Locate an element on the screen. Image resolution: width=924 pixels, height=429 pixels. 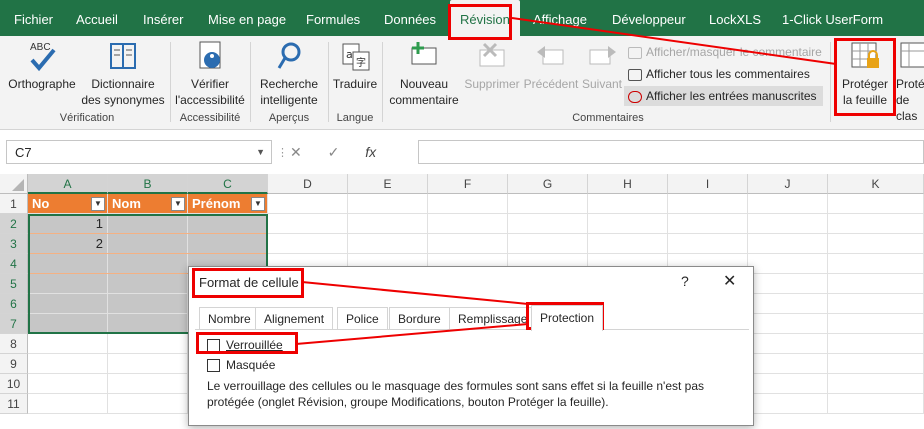
tab-protection: Protection is located at coordinates (567, 318).